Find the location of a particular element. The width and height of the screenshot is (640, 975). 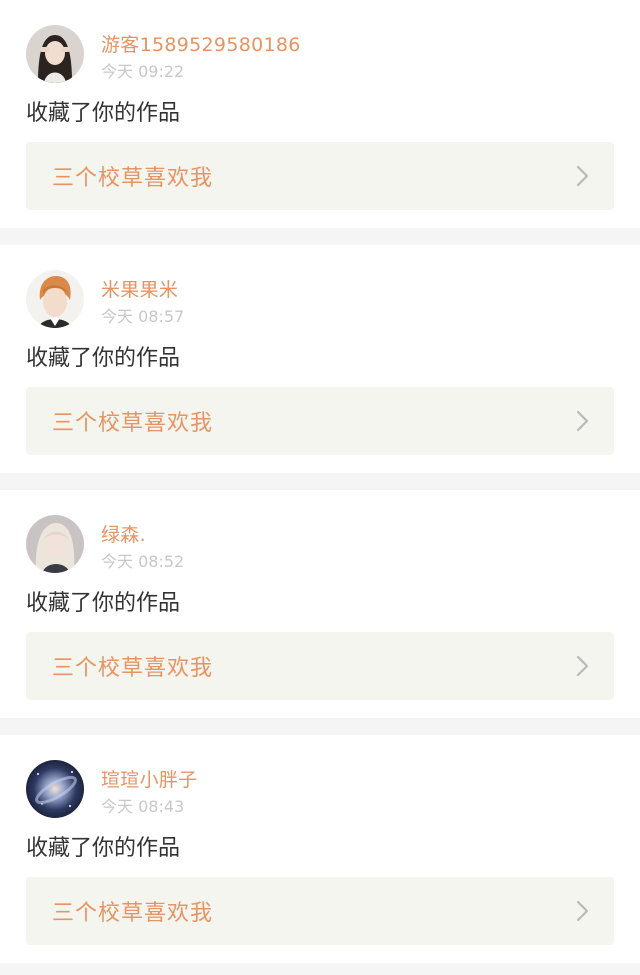

notification-header: 瑄瑄小胖子 今天 08:43 is located at coordinates (320, 783).